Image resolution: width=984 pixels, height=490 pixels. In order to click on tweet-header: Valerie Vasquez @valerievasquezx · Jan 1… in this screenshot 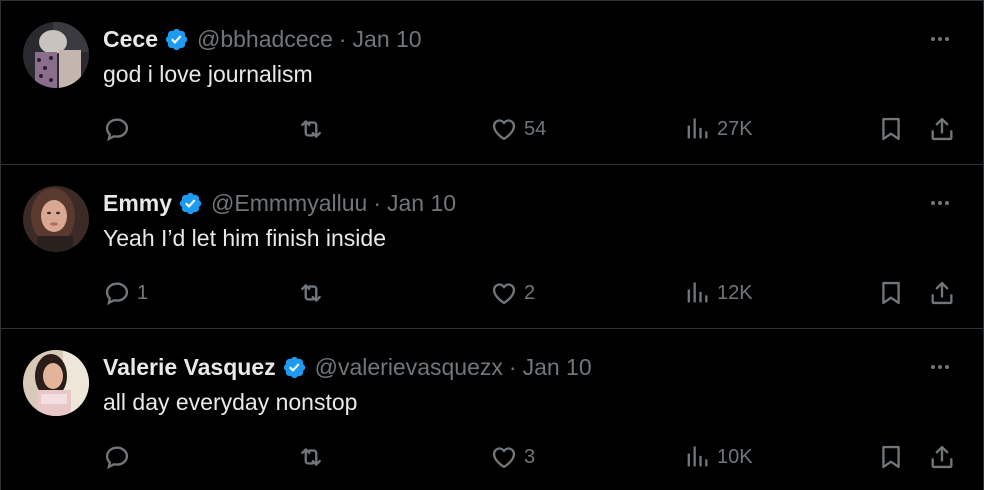, I will do `click(347, 367)`.